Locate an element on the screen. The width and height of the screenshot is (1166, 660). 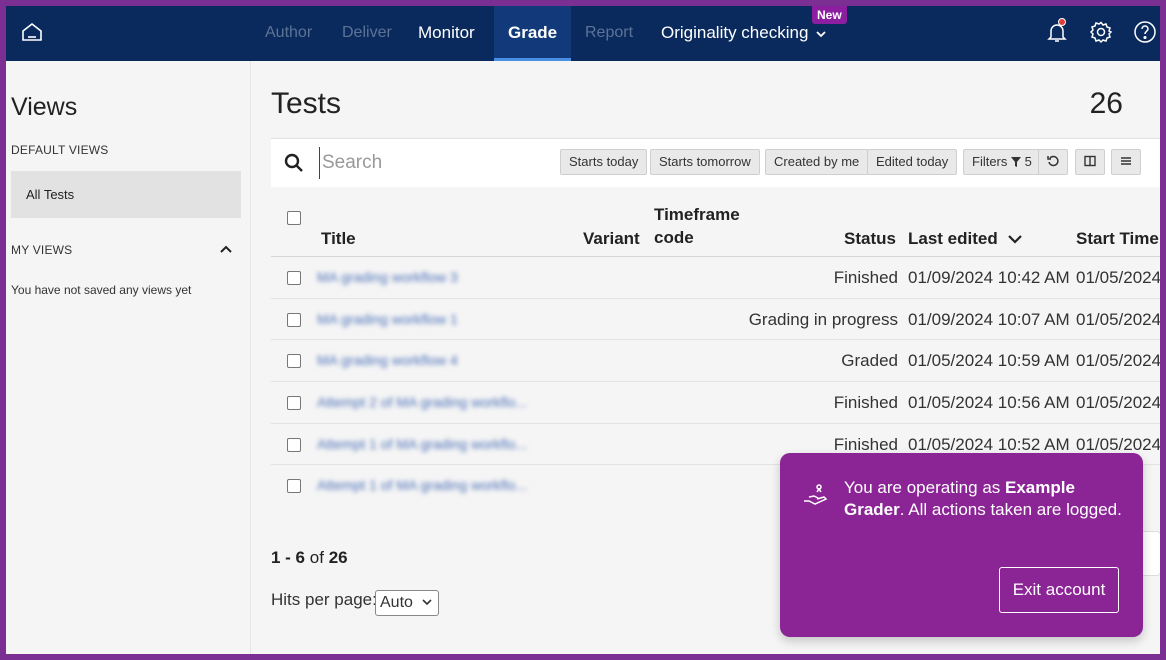
columns-toggle-button is located at coordinates (1090, 162).